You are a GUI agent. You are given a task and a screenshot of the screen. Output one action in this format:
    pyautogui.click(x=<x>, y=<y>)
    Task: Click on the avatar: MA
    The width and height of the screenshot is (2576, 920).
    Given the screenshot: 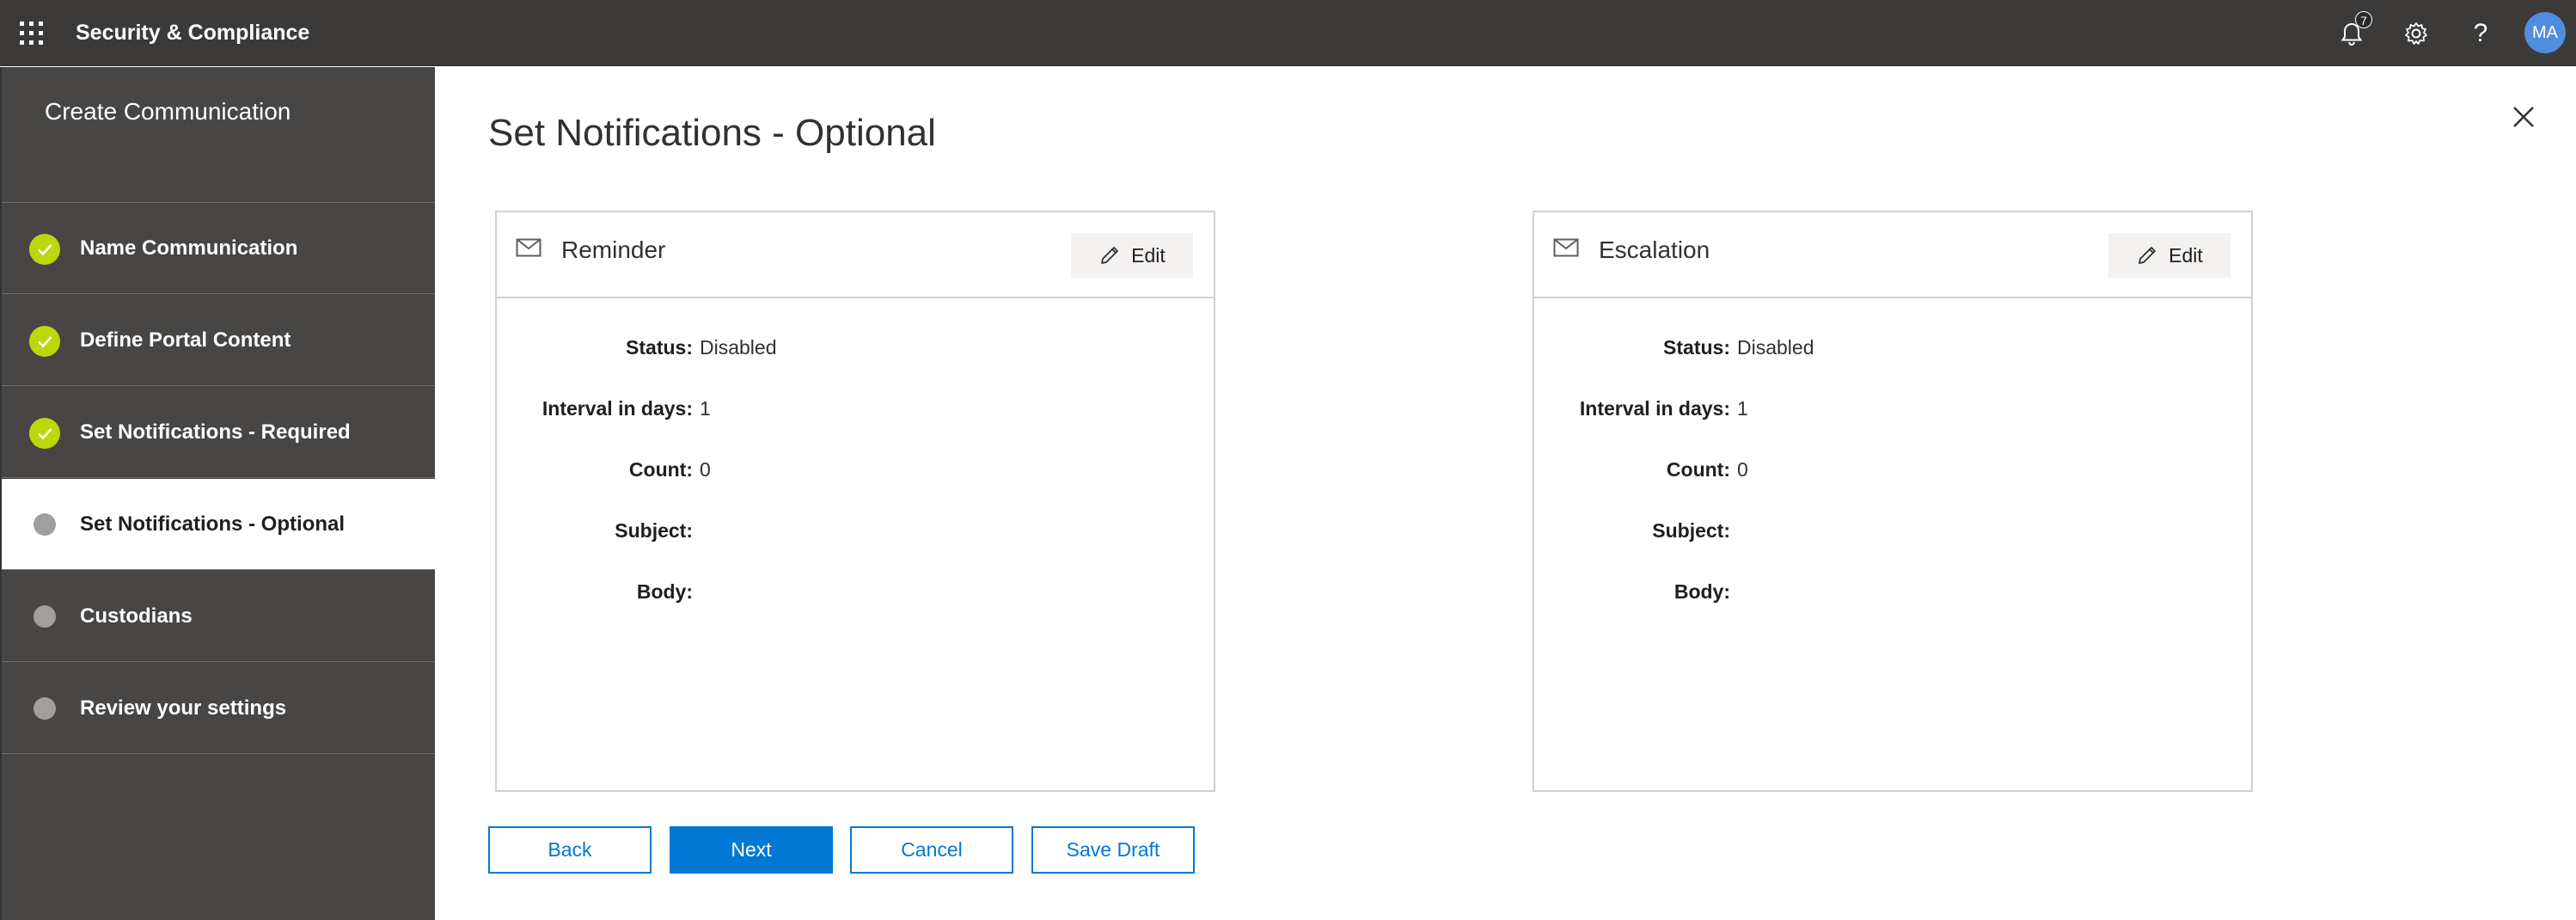 What is the action you would take?
    pyautogui.click(x=2545, y=32)
    